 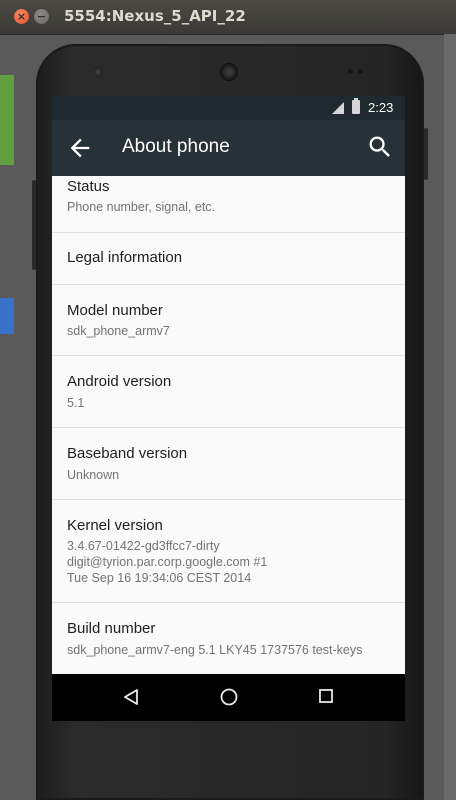 I want to click on settings-item-legal-information: Legal information, so click(x=228, y=259).